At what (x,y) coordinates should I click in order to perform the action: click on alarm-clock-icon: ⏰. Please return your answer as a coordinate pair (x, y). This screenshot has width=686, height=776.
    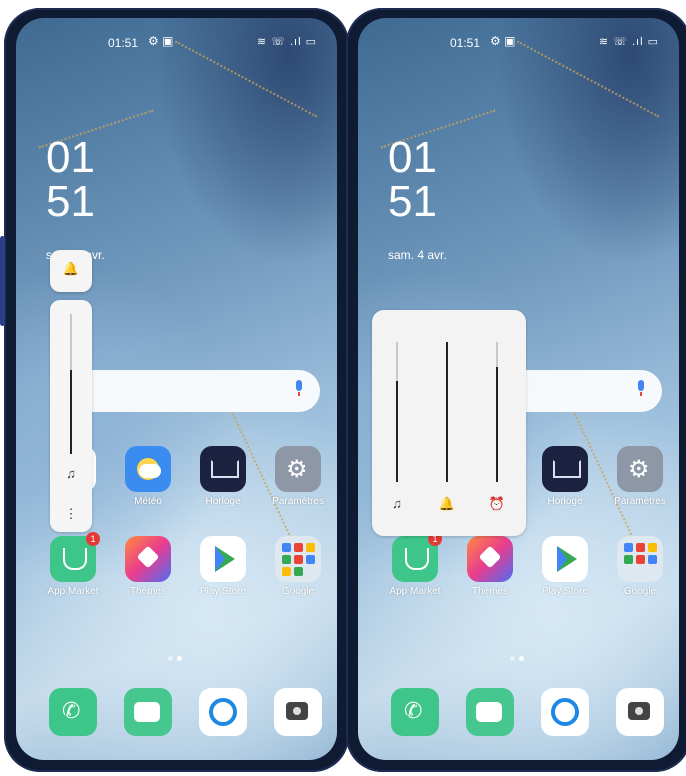
    Looking at the image, I should click on (497, 503).